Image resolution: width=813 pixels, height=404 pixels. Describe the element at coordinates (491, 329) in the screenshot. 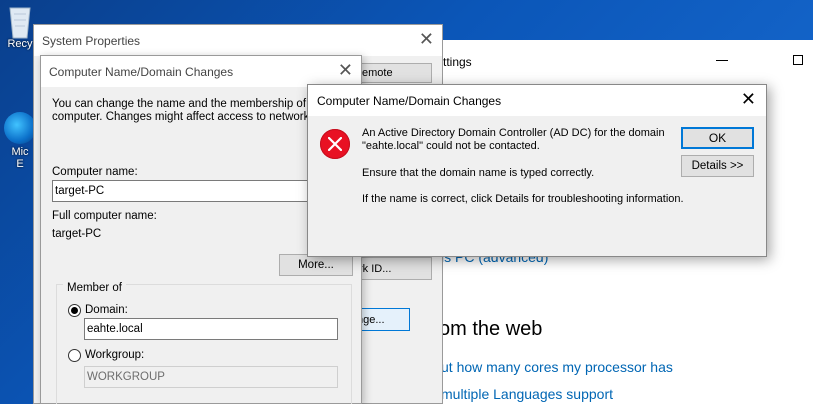

I see `help-from-web-heading: om the web` at that location.